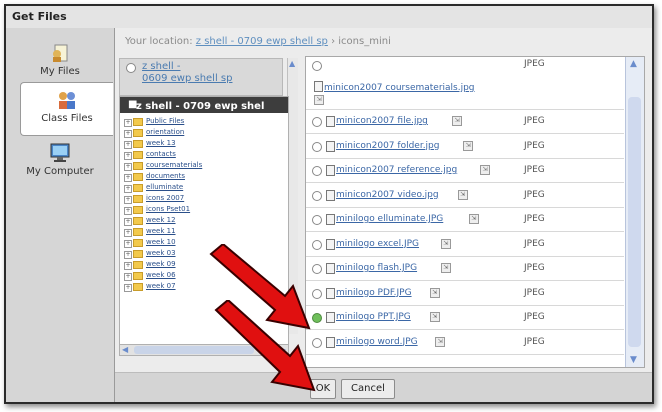 Image resolution: width=662 pixels, height=412 pixels. Describe the element at coordinates (161, 253) in the screenshot. I see `tree-item-label: week 03` at that location.